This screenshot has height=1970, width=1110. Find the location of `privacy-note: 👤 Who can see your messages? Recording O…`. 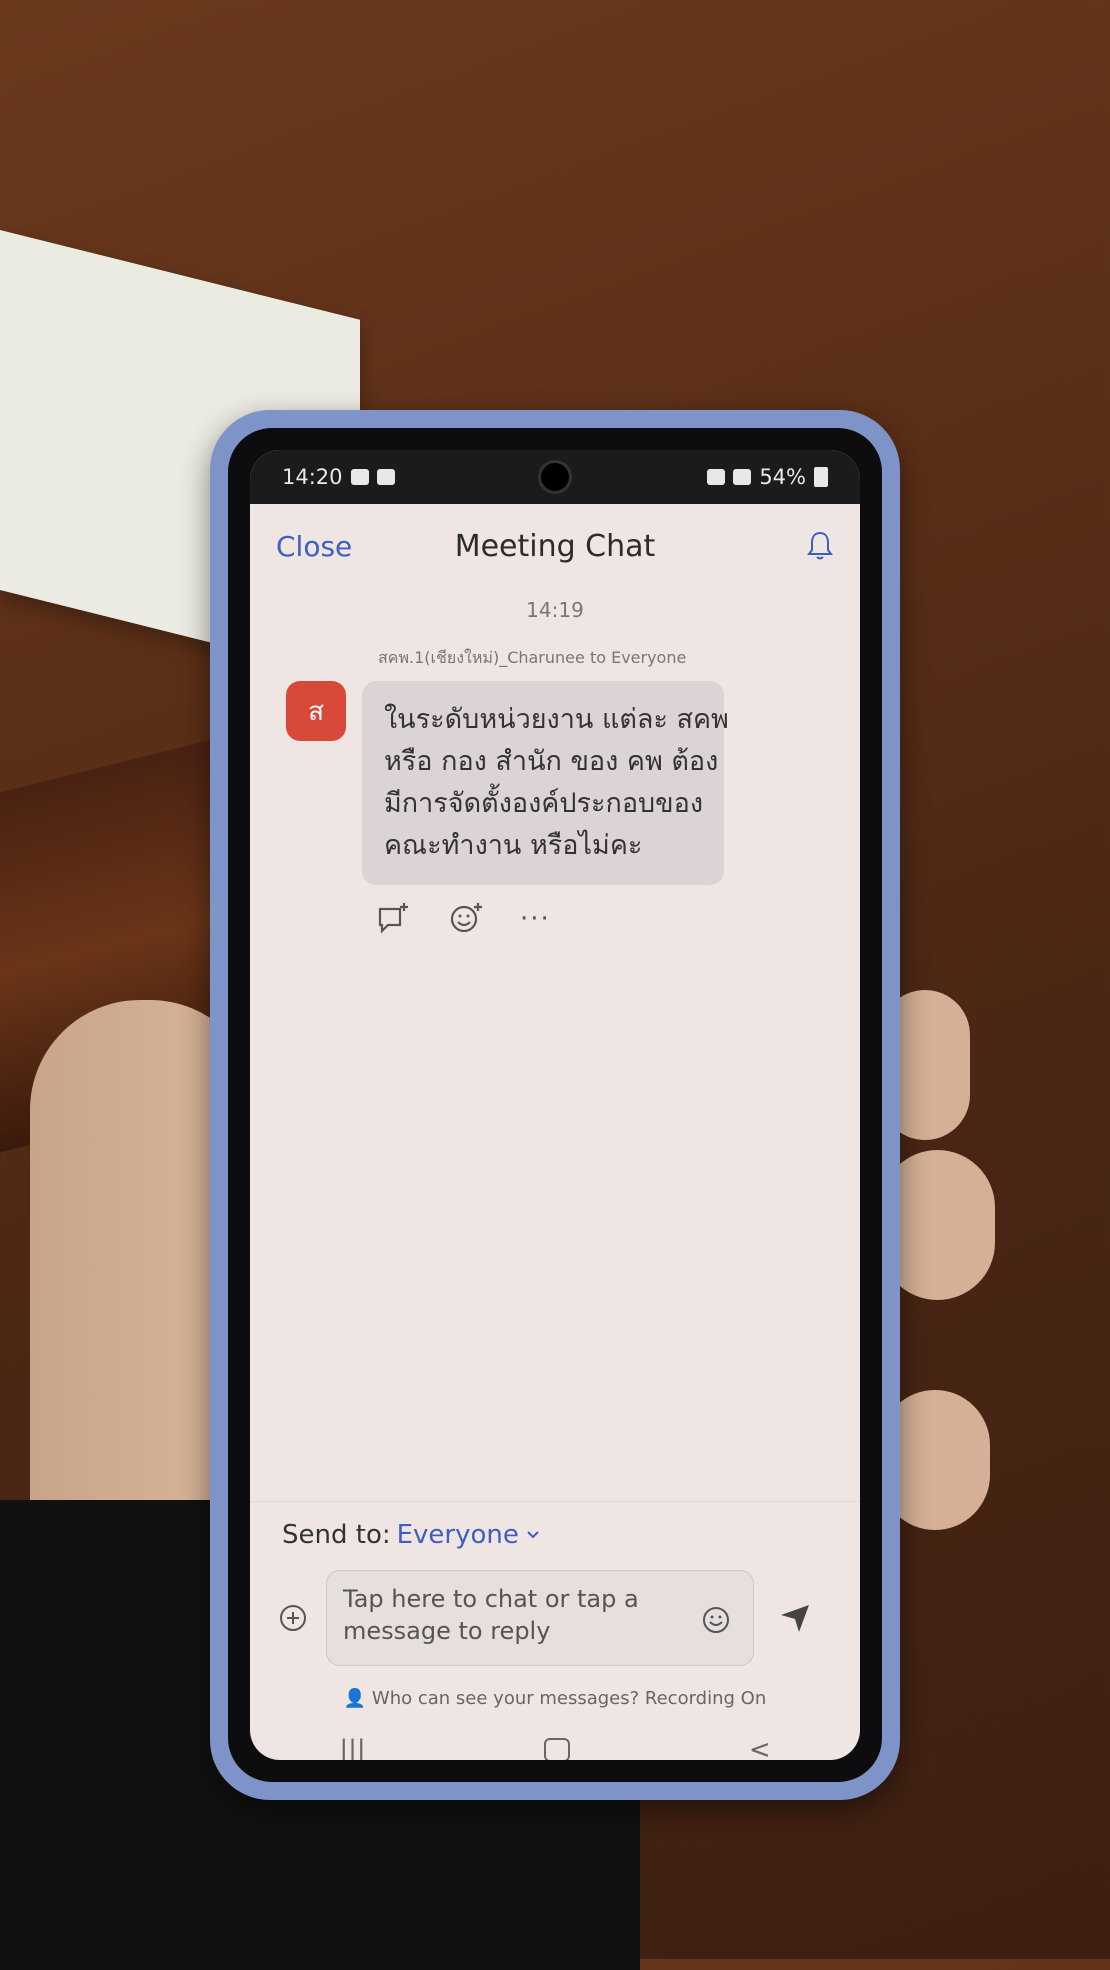

privacy-note: 👤 Who can see your messages? Recording O… is located at coordinates (555, 1698).